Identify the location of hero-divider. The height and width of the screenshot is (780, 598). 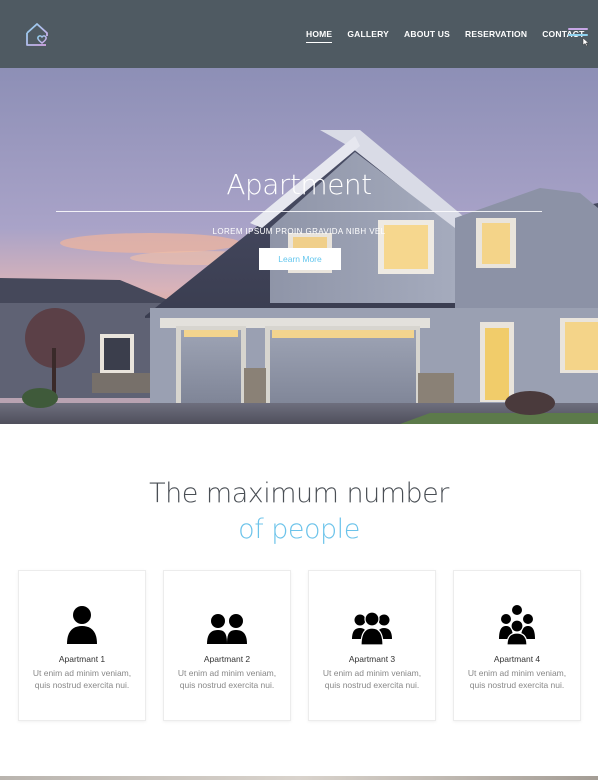
(299, 211).